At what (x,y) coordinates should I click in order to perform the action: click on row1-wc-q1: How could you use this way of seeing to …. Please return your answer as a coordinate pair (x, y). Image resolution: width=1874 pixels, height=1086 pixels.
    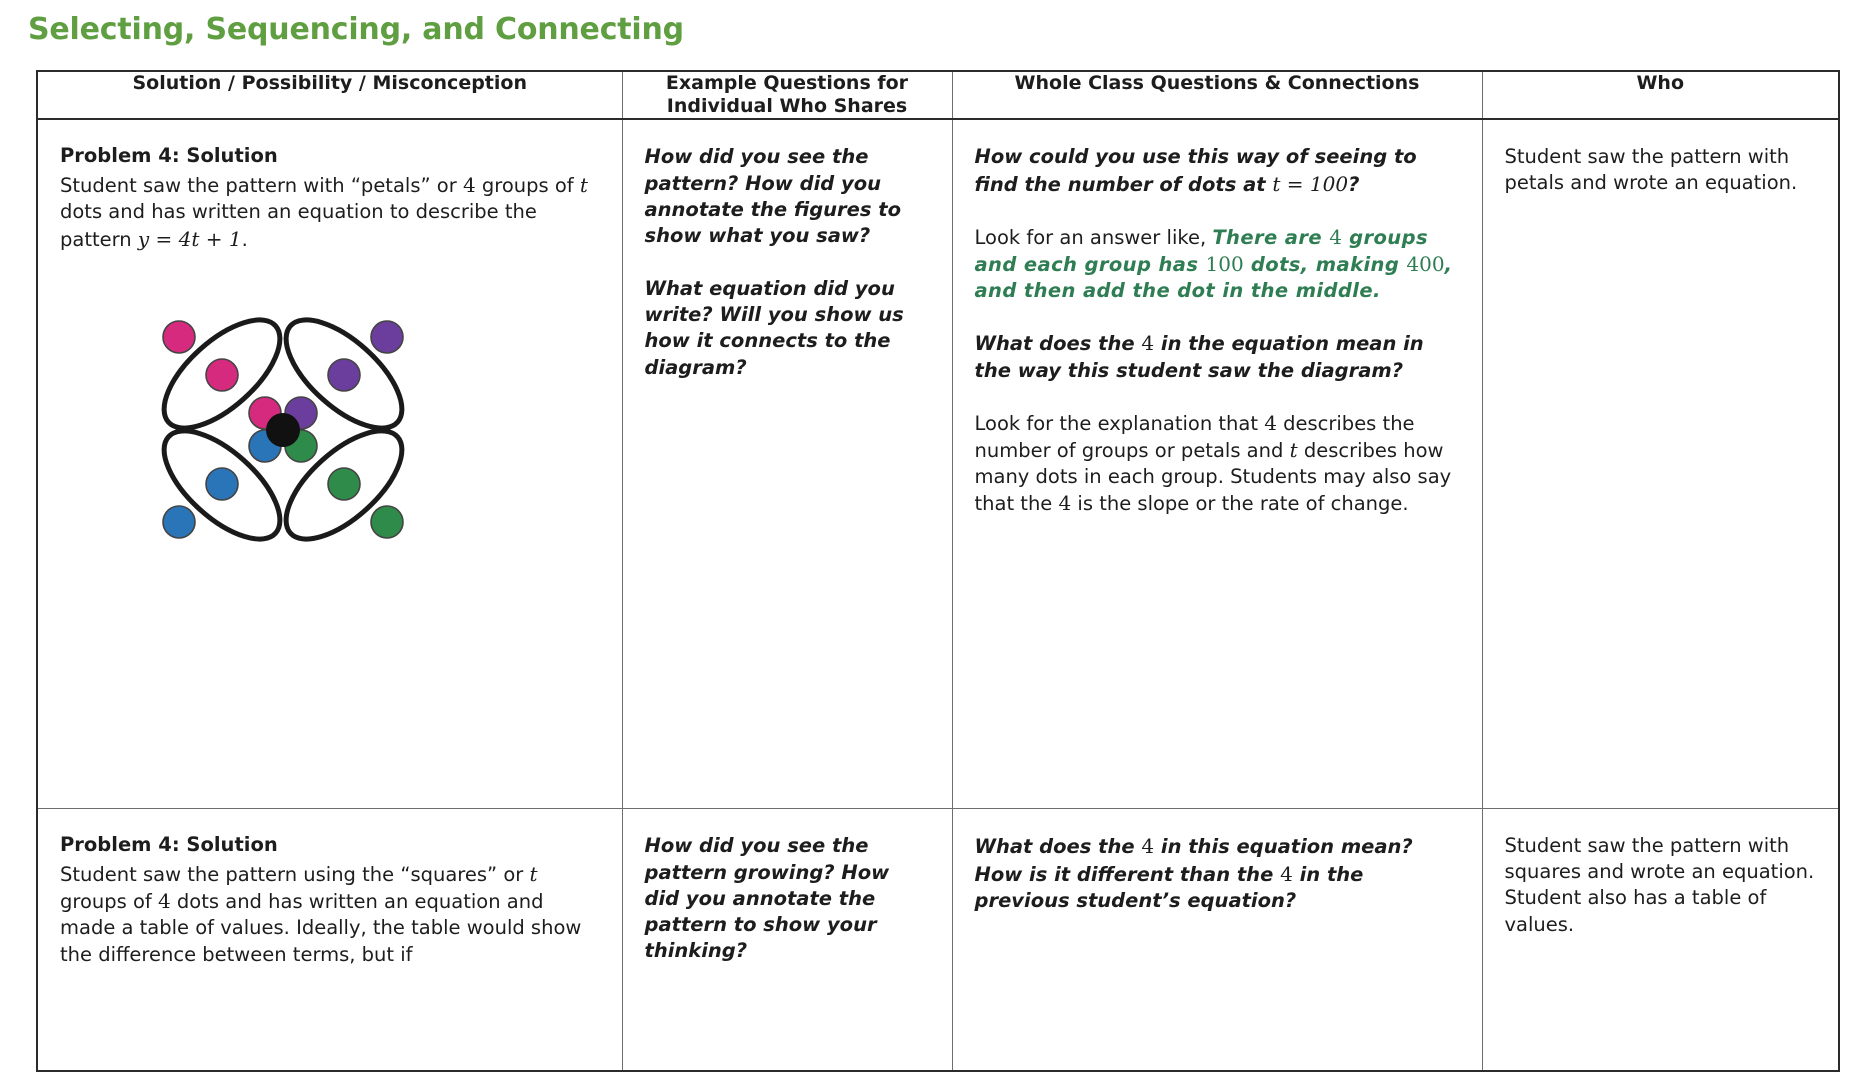
    Looking at the image, I should click on (1217, 171).